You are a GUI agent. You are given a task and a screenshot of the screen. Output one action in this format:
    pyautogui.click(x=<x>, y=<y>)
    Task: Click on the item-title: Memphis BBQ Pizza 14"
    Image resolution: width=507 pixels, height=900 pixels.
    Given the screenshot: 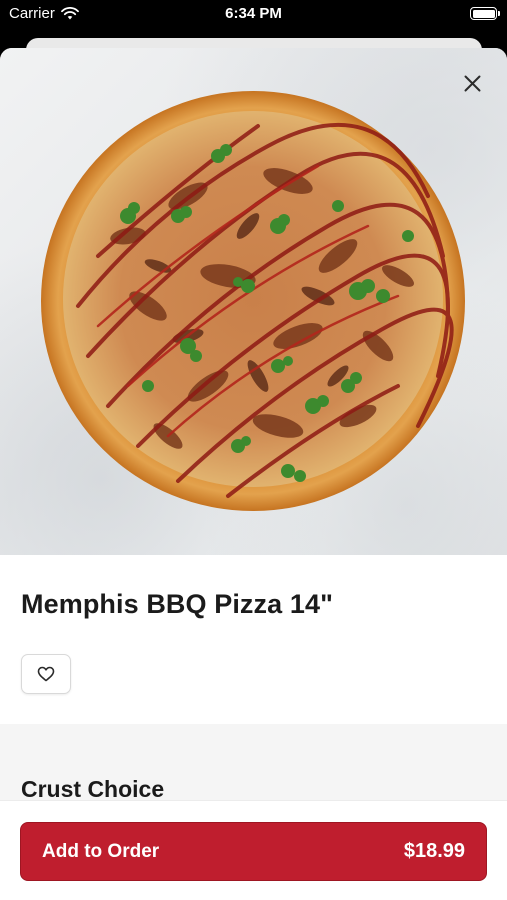 What is the action you would take?
    pyautogui.click(x=177, y=604)
    